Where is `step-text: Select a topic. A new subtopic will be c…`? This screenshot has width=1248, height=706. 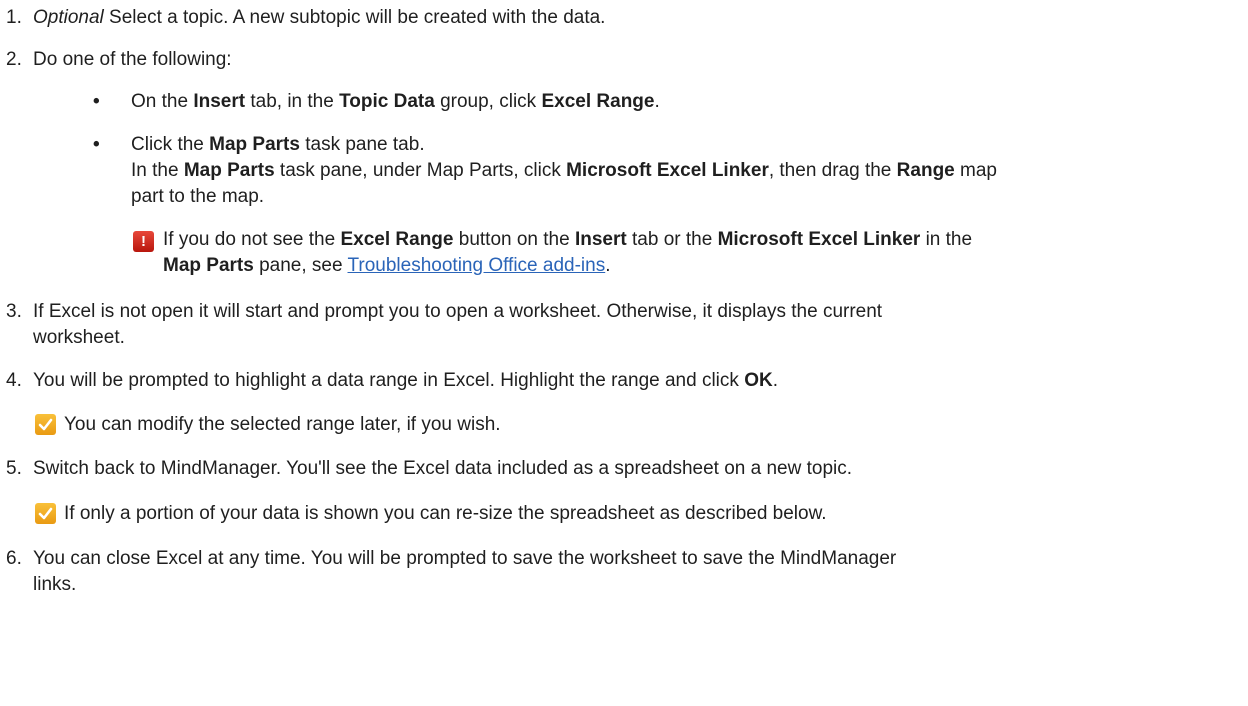 step-text: Select a topic. A new subtopic will be c… is located at coordinates (354, 17).